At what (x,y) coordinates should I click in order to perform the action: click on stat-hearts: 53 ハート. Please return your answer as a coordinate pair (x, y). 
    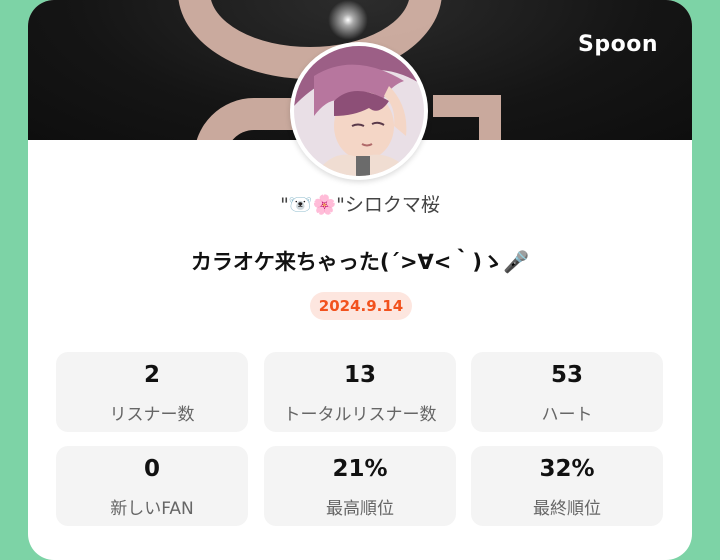
    Looking at the image, I should click on (567, 392).